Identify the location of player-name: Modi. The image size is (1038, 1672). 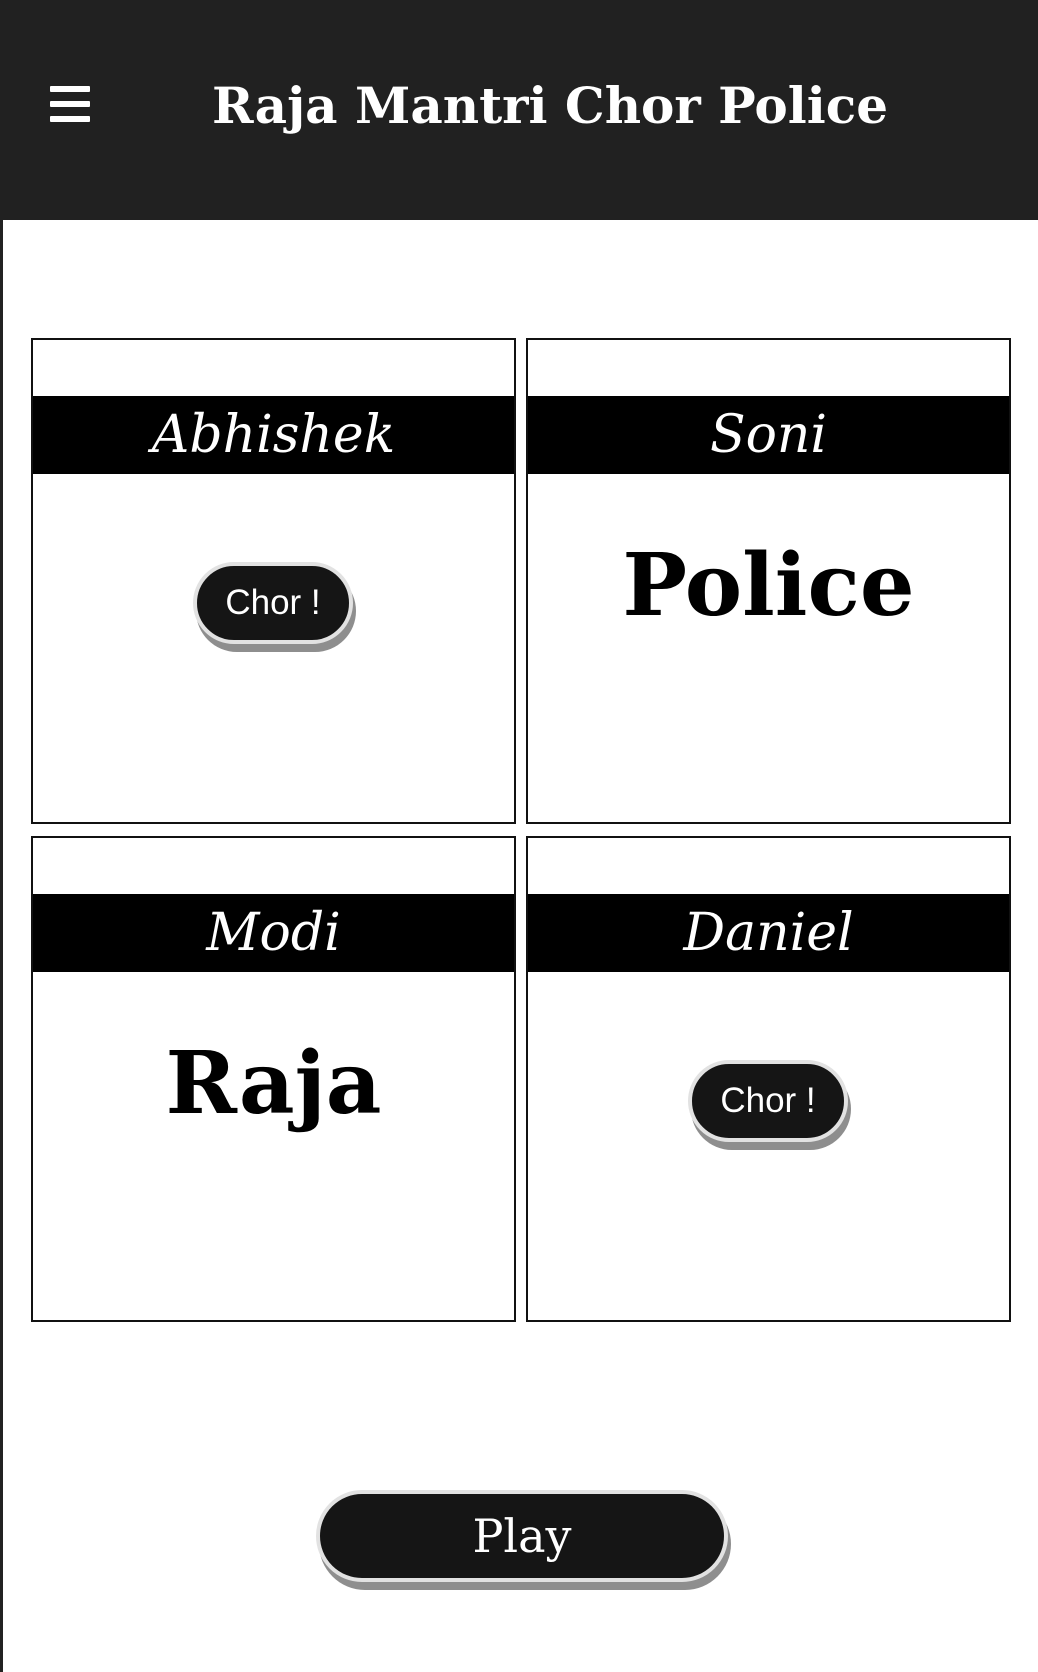
(273, 933).